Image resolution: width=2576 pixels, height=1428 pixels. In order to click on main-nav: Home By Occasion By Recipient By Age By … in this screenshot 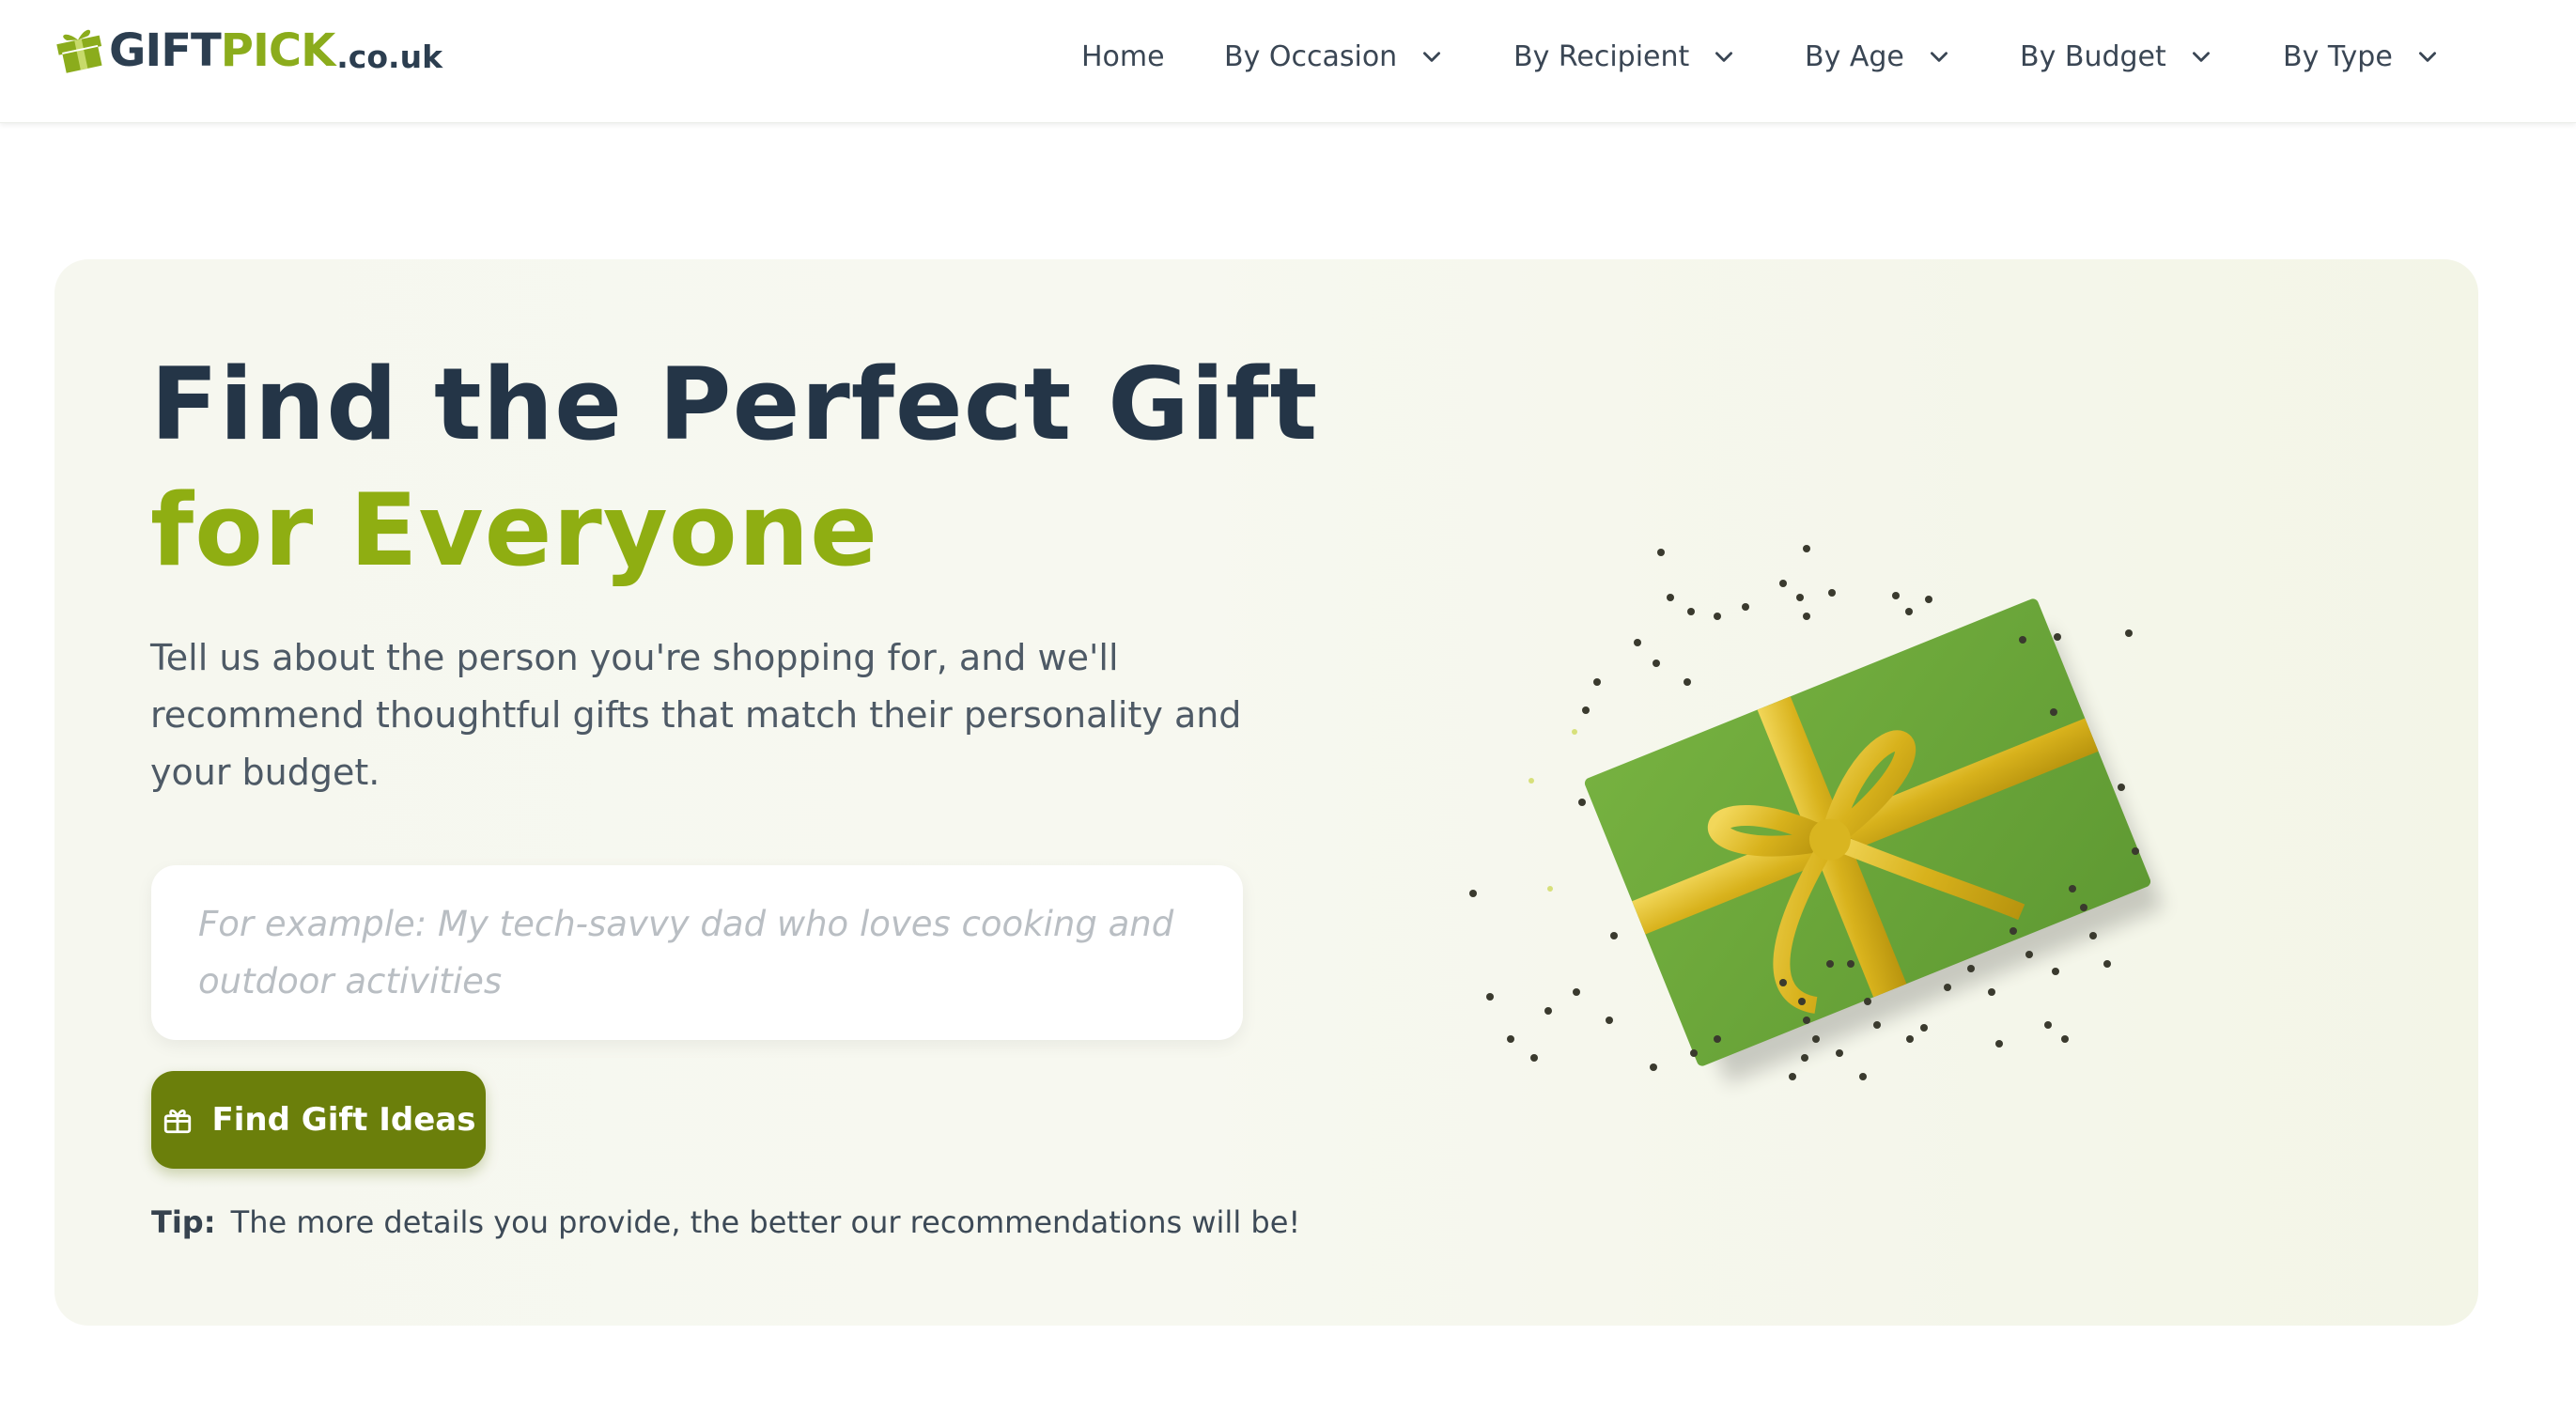, I will do `click(1288, 56)`.